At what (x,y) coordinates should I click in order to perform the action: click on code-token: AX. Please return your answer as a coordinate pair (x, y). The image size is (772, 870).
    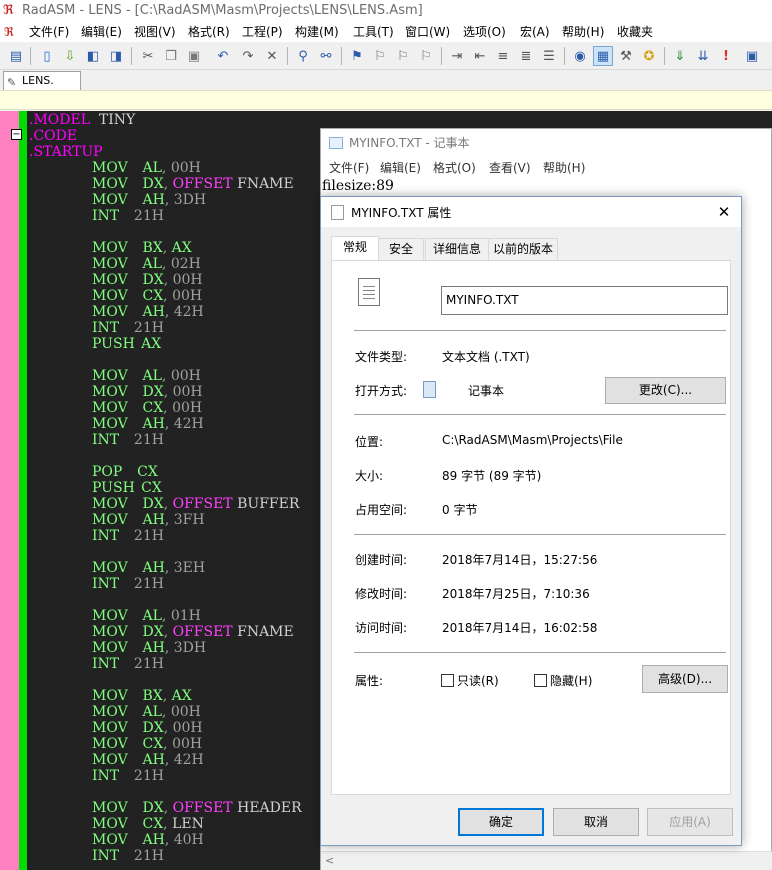
    Looking at the image, I should click on (181, 696).